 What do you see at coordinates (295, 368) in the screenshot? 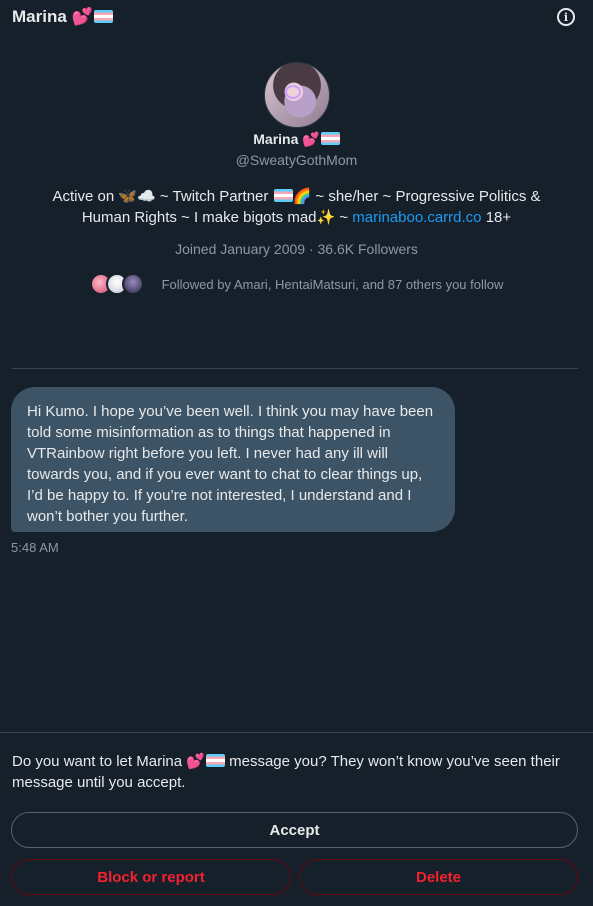
I see `divider` at bounding box center [295, 368].